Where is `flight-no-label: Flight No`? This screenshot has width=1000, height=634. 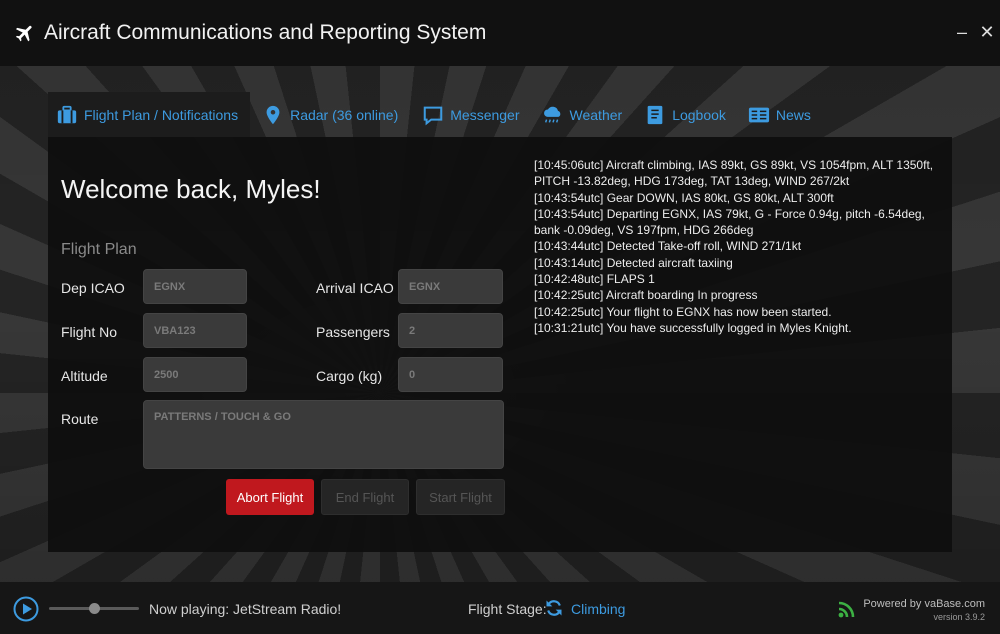
flight-no-label: Flight No is located at coordinates (89, 332).